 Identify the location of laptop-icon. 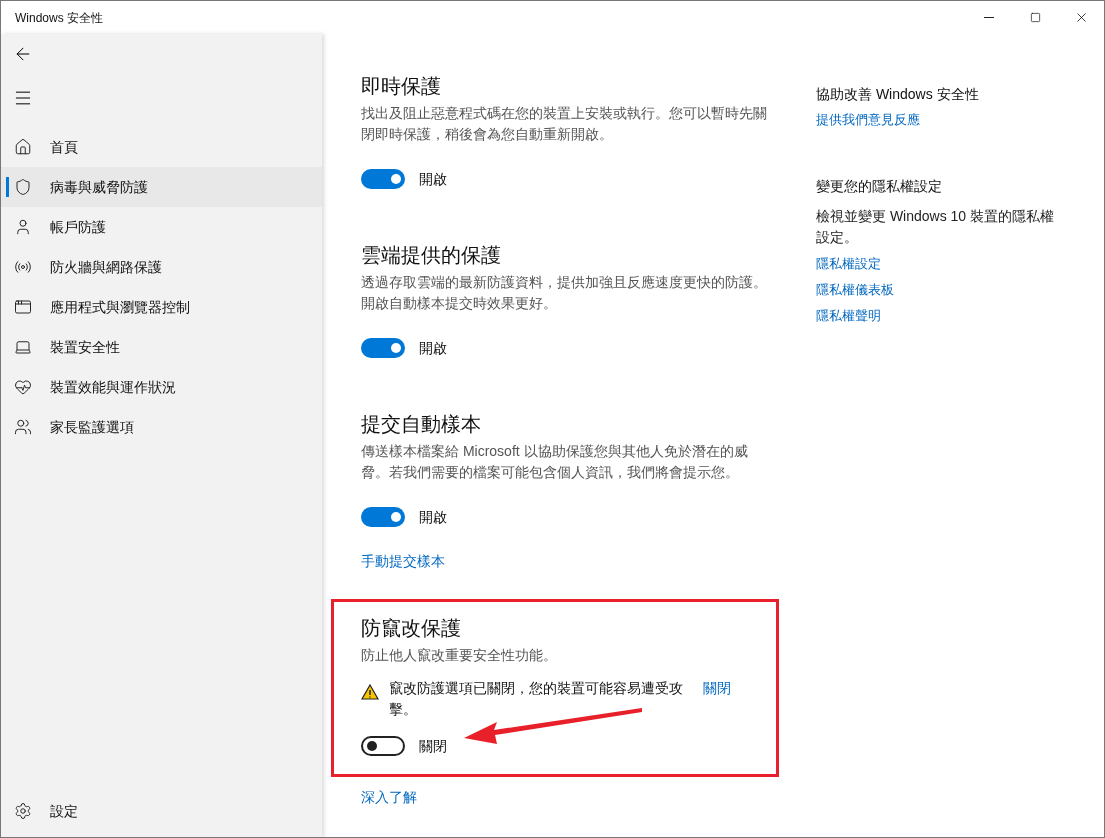
(23, 347).